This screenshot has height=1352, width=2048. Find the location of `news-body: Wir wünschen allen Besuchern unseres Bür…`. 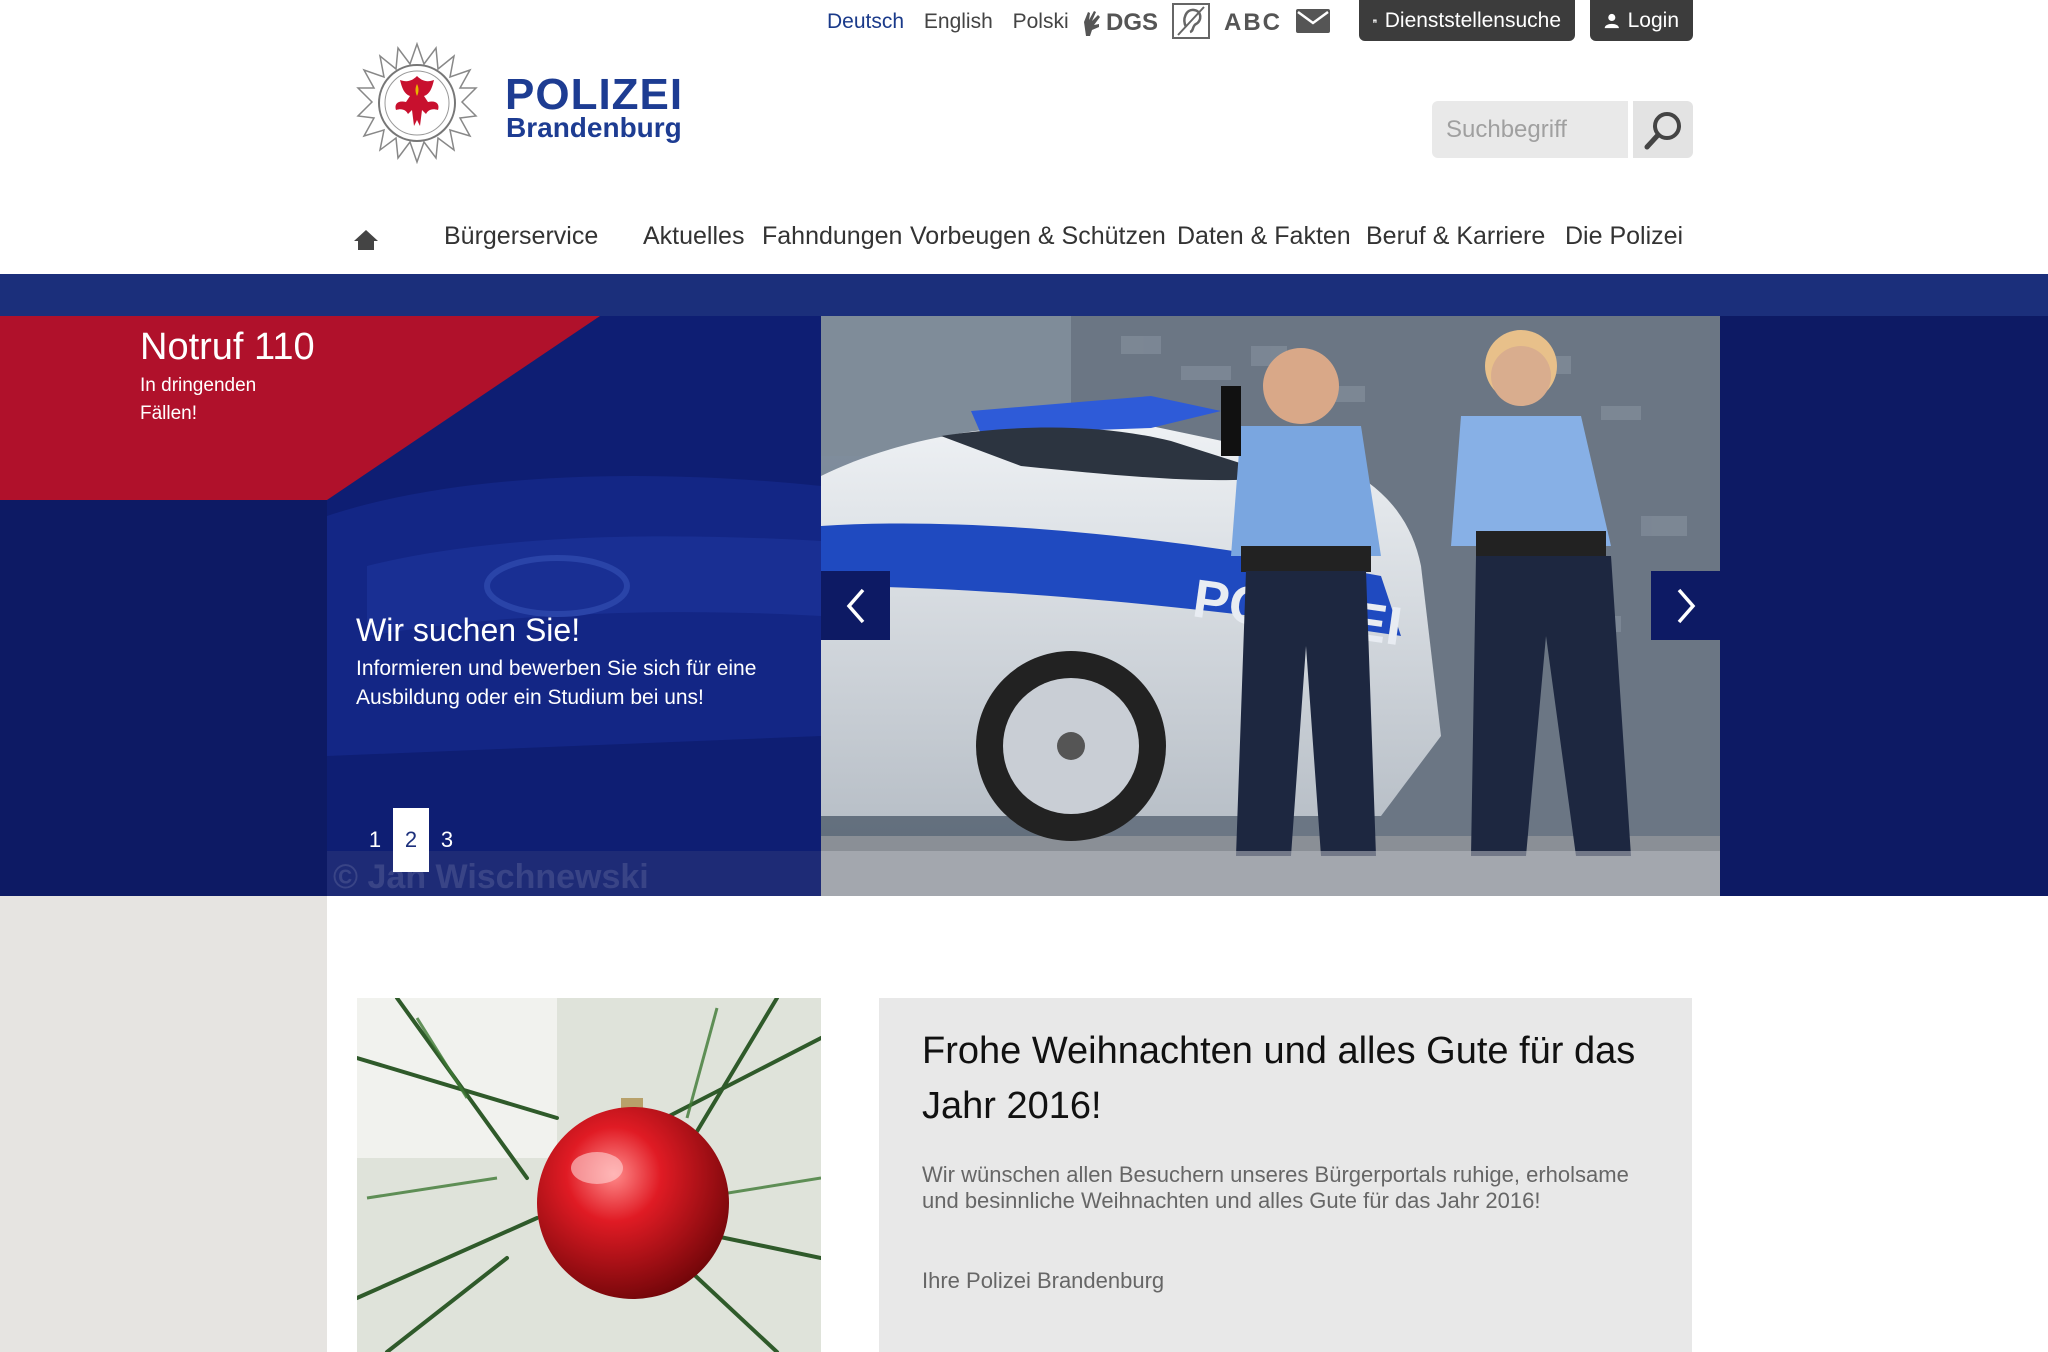

news-body: Wir wünschen allen Besuchern unseres Bür… is located at coordinates (1275, 1187).